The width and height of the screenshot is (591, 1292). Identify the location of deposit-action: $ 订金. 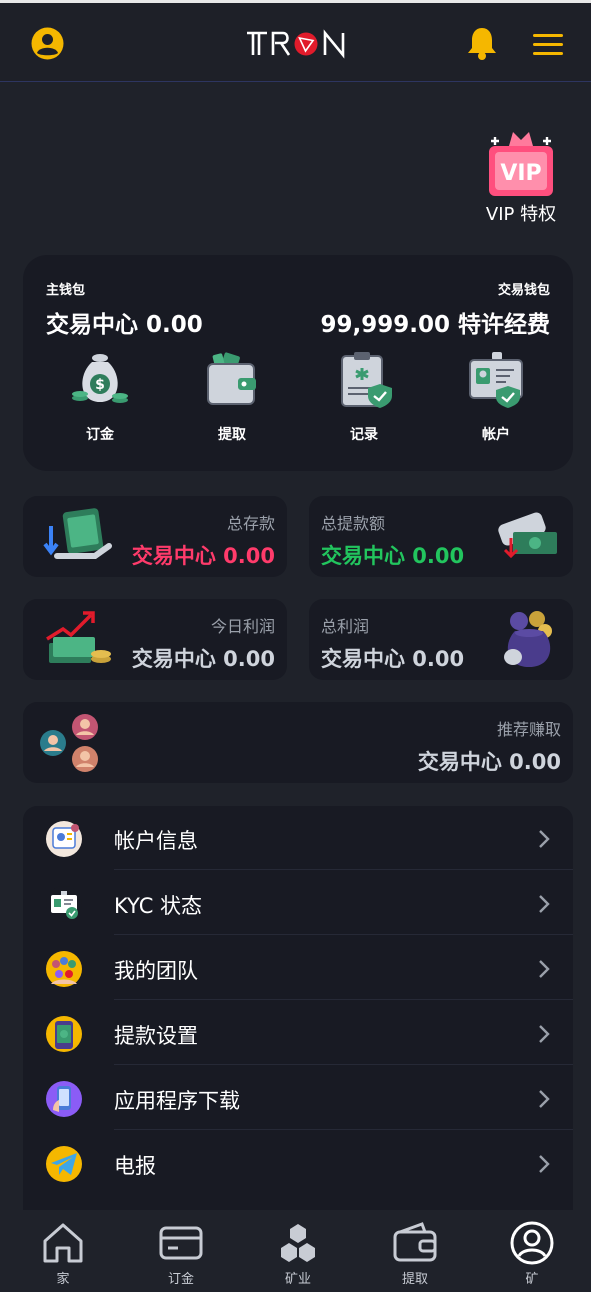
(100, 397).